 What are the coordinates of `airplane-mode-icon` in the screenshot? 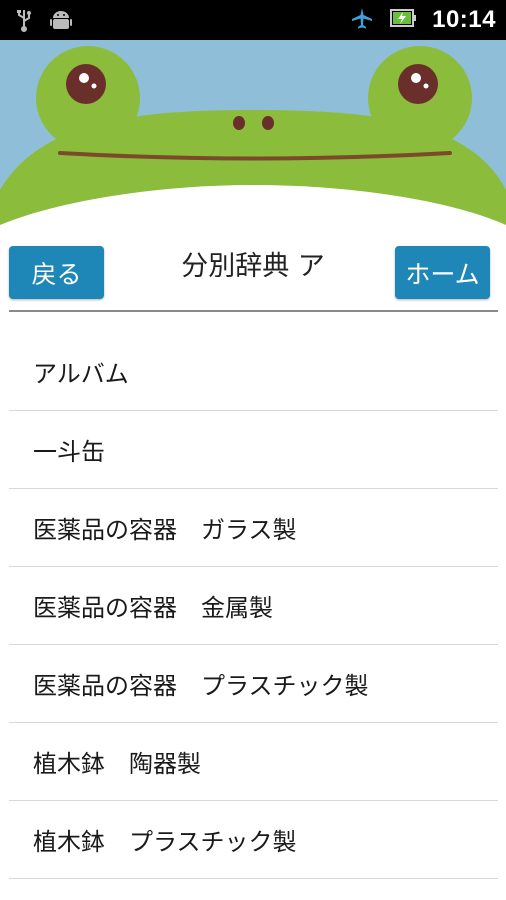 It's located at (362, 20).